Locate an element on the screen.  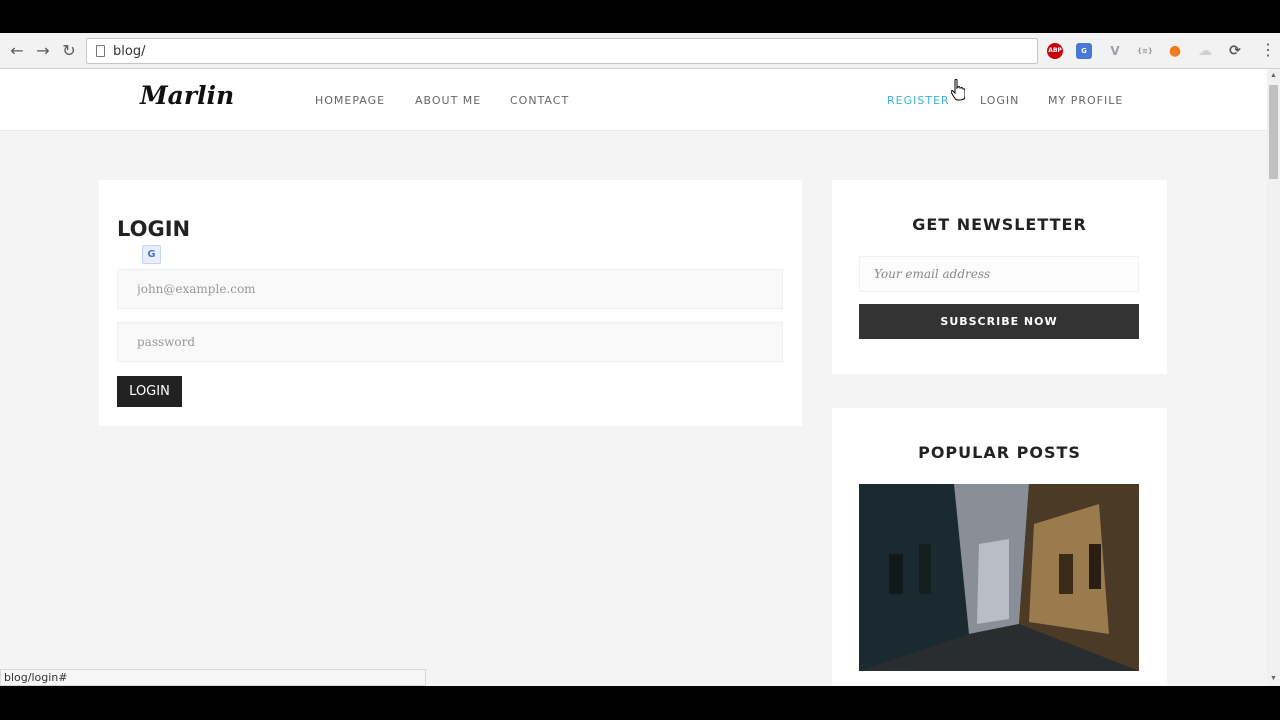
email-input is located at coordinates (450, 289).